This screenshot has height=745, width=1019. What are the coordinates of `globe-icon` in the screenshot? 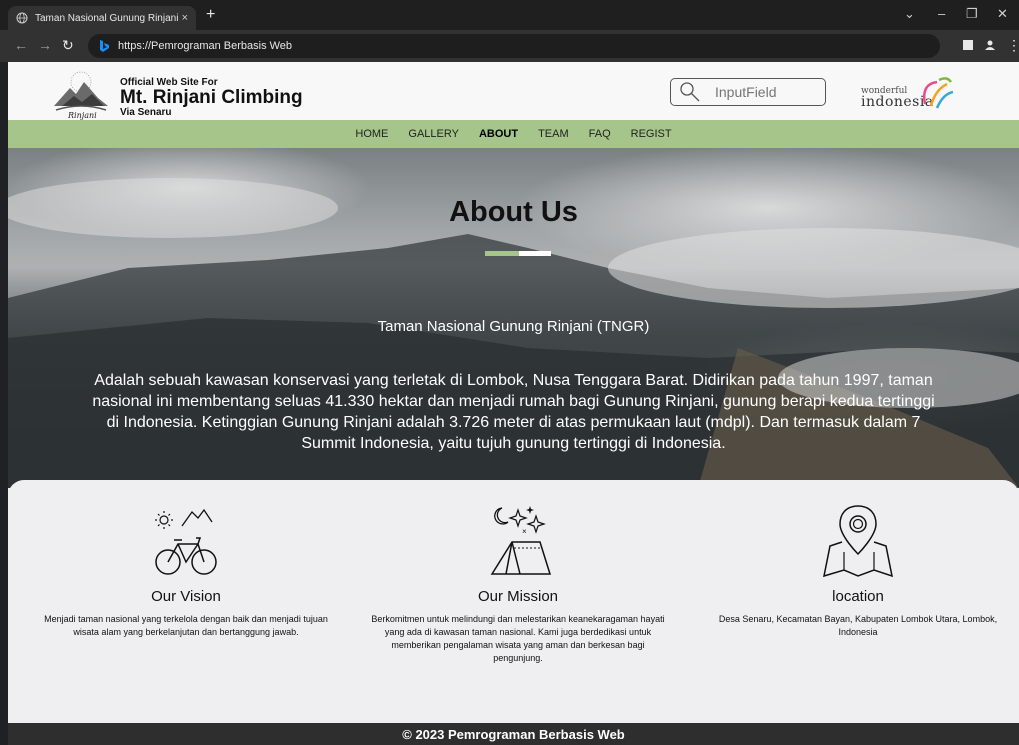 It's located at (22, 18).